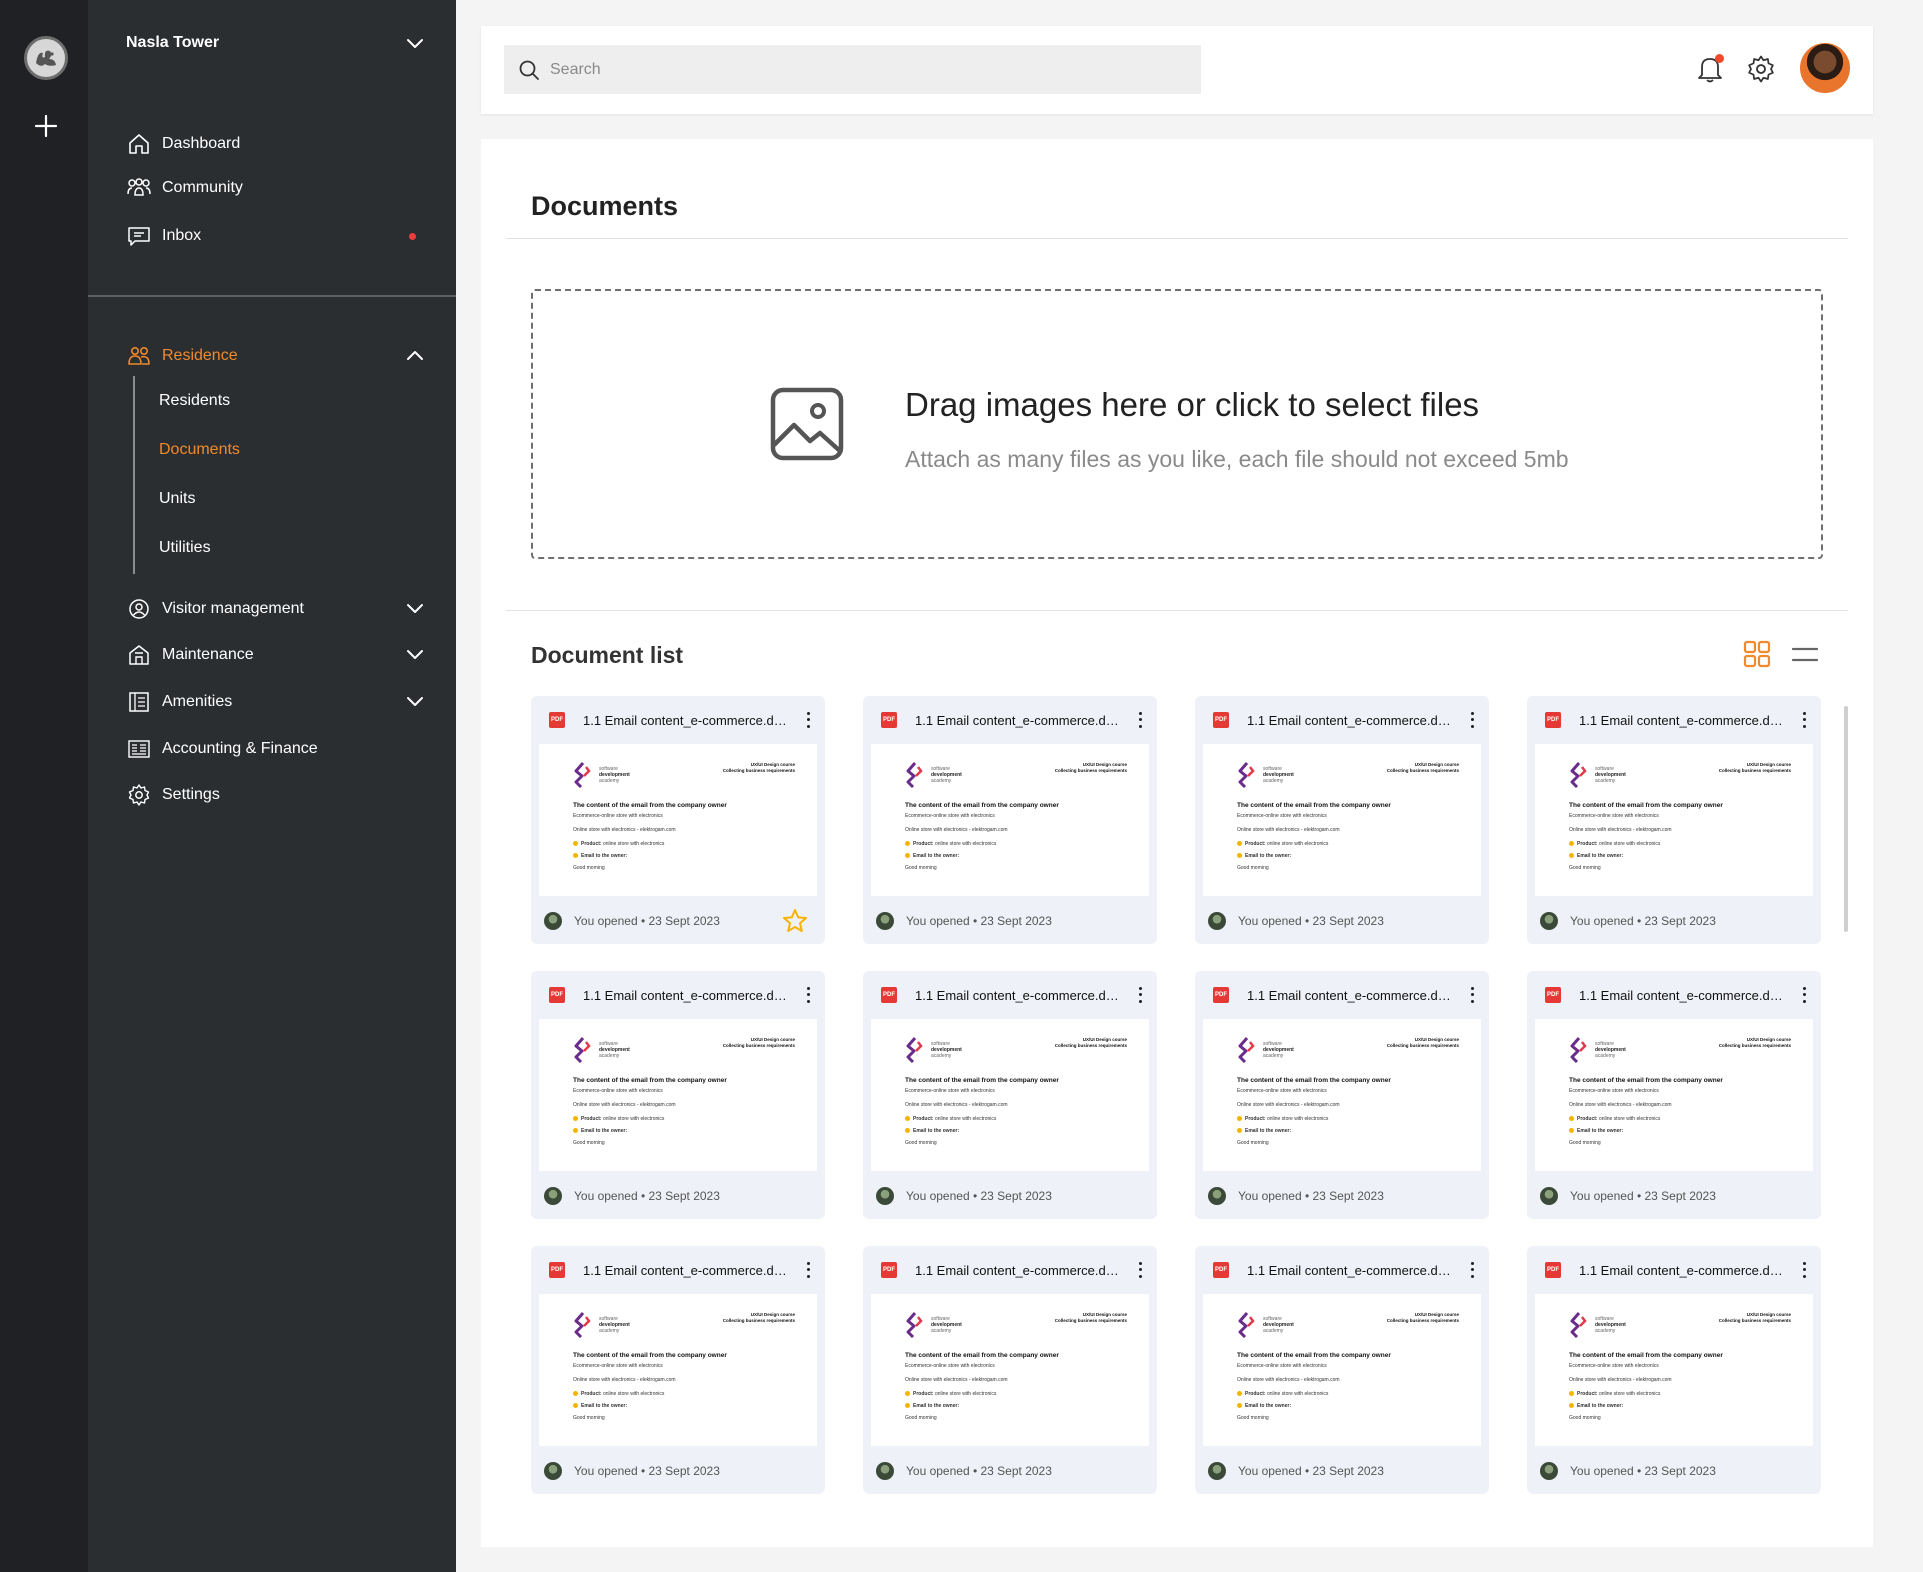 This screenshot has width=1923, height=1572. What do you see at coordinates (139, 144) in the screenshot?
I see `home-icon` at bounding box center [139, 144].